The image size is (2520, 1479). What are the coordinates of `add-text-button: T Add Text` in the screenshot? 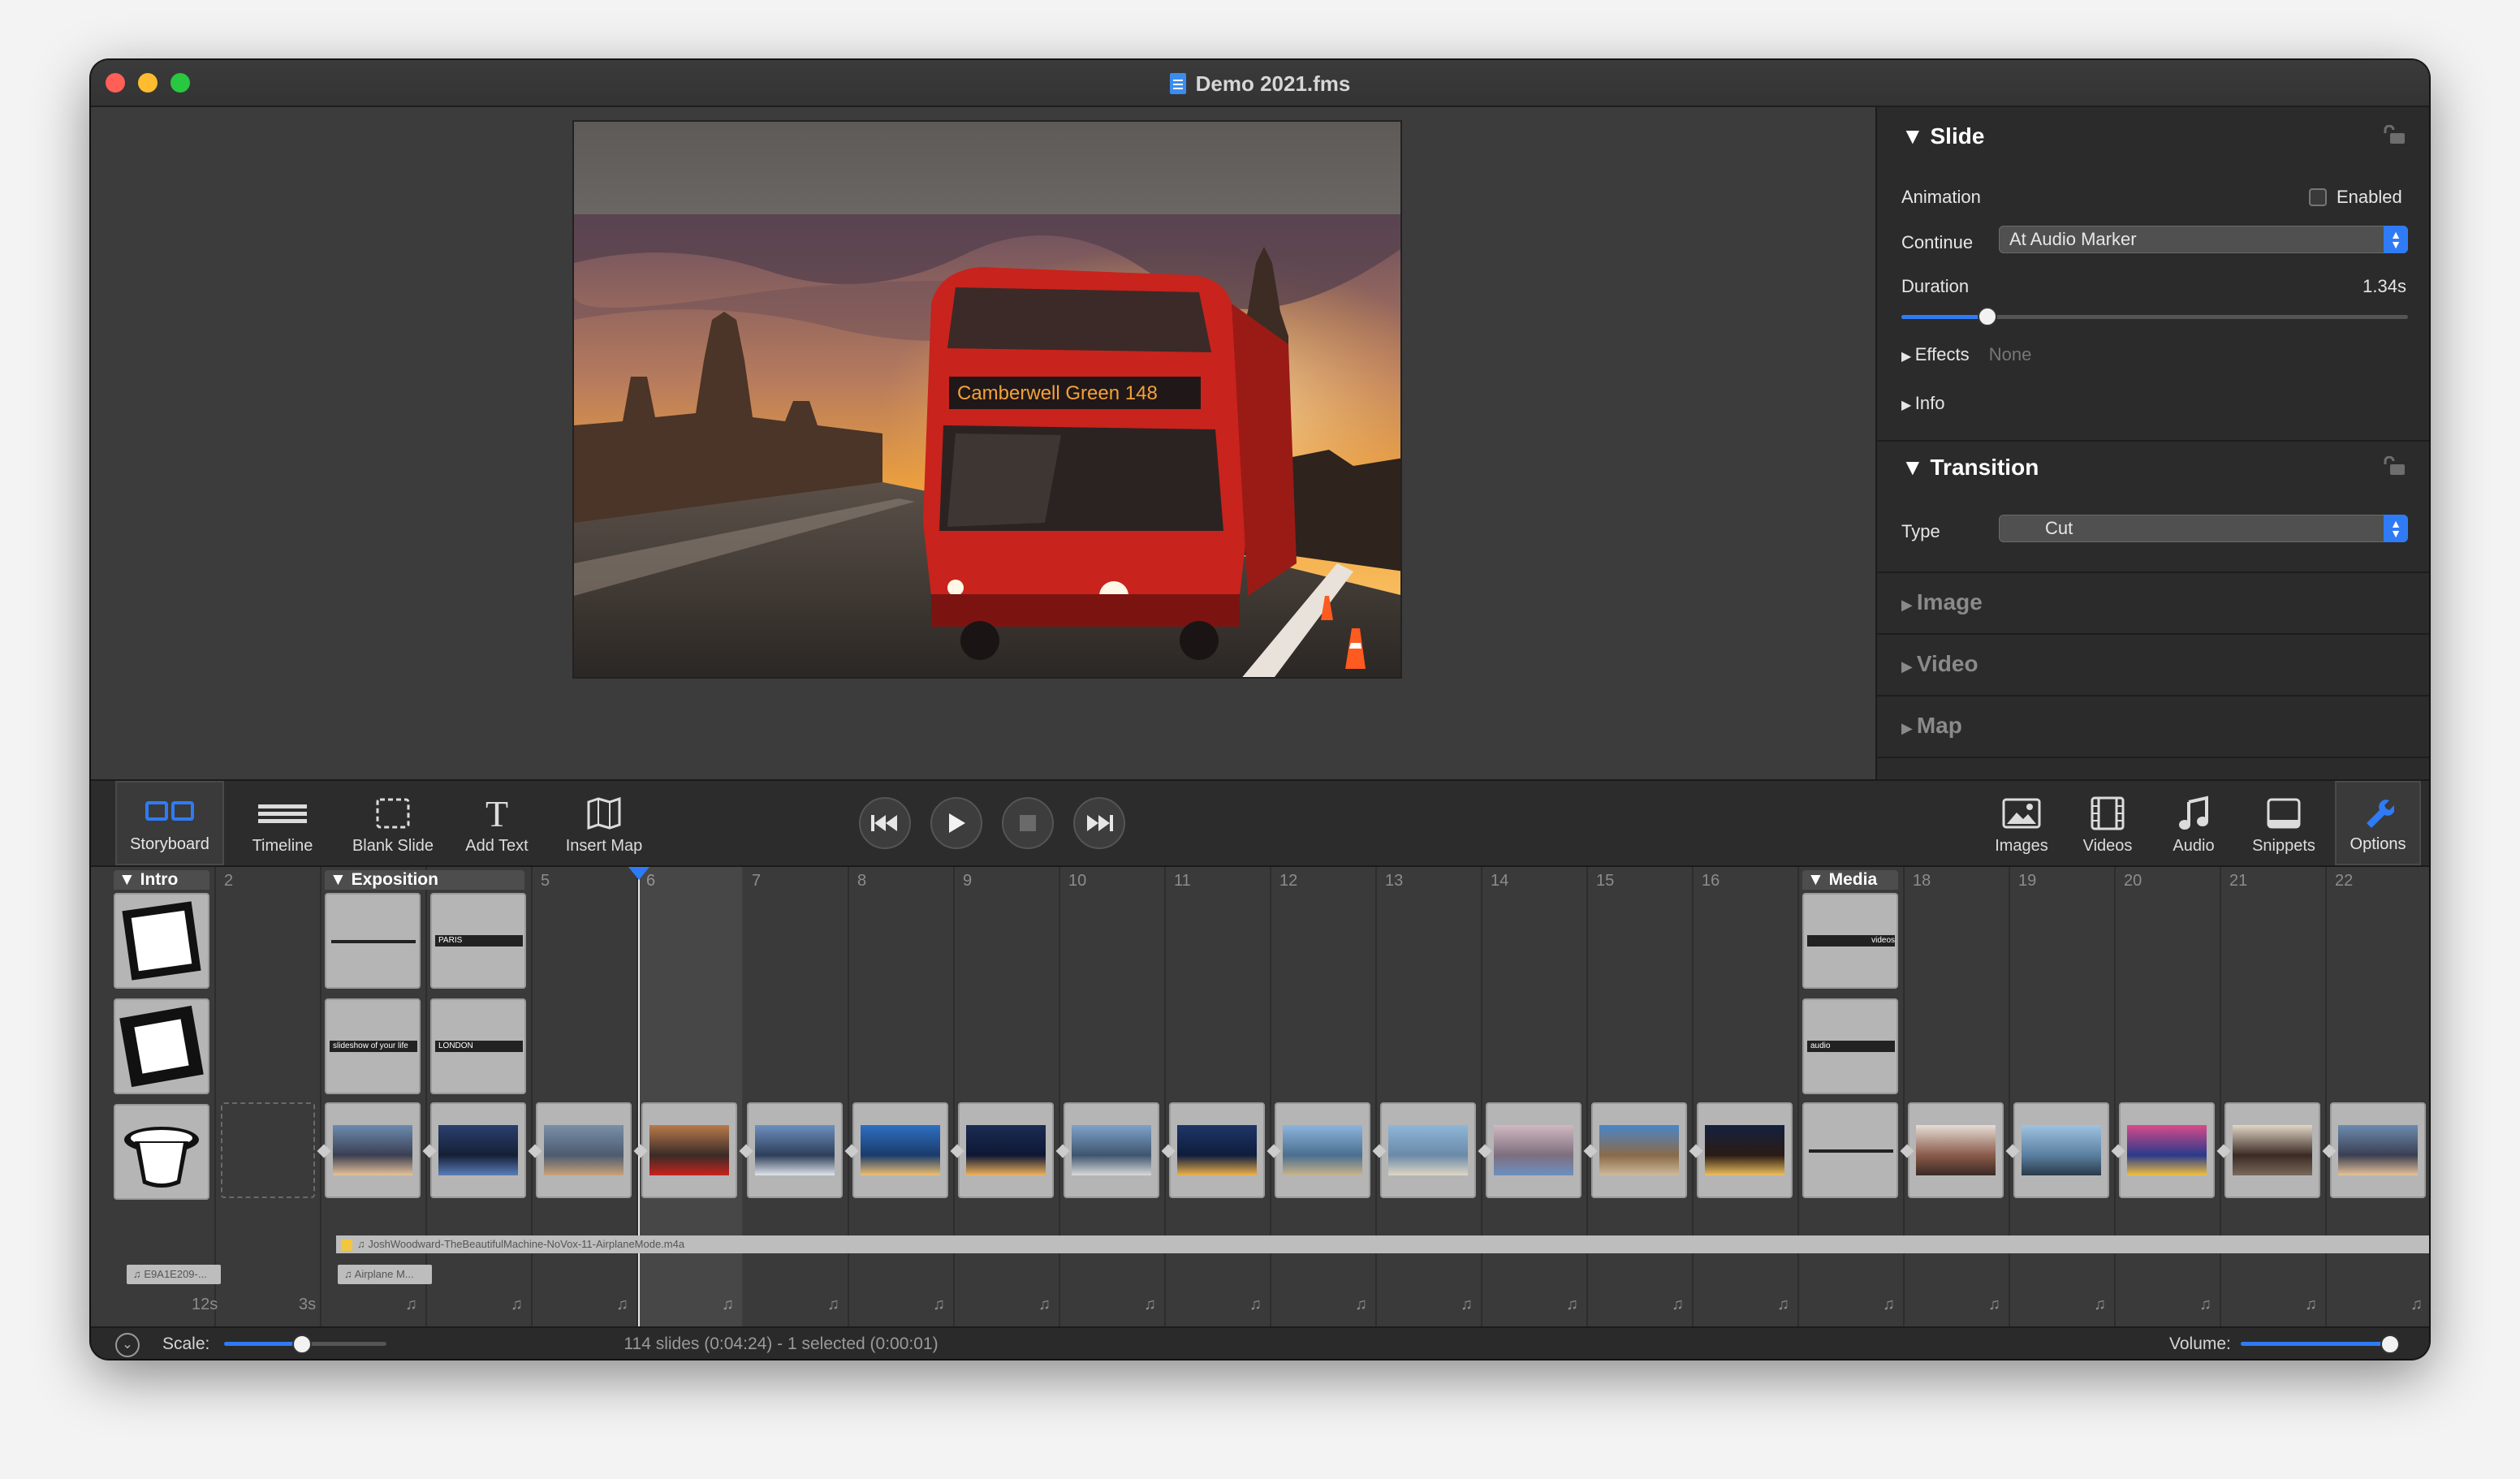 It's located at (497, 823).